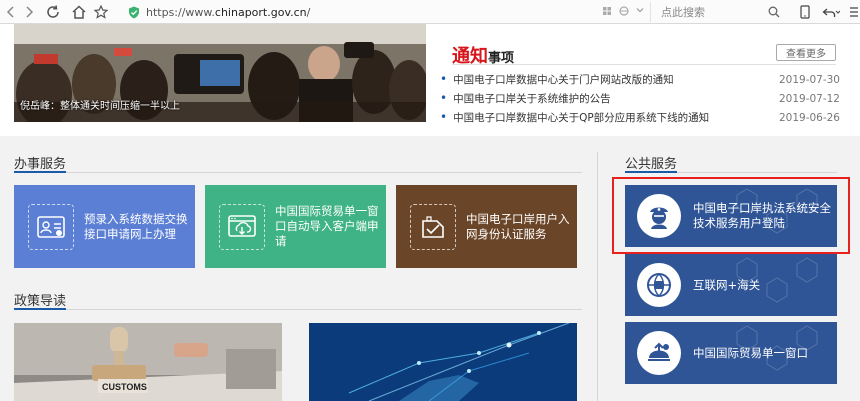 The image size is (860, 401). I want to click on office-service-label-2: 中国国际贸易单一窗口自动导入客户端申请, so click(327, 226).